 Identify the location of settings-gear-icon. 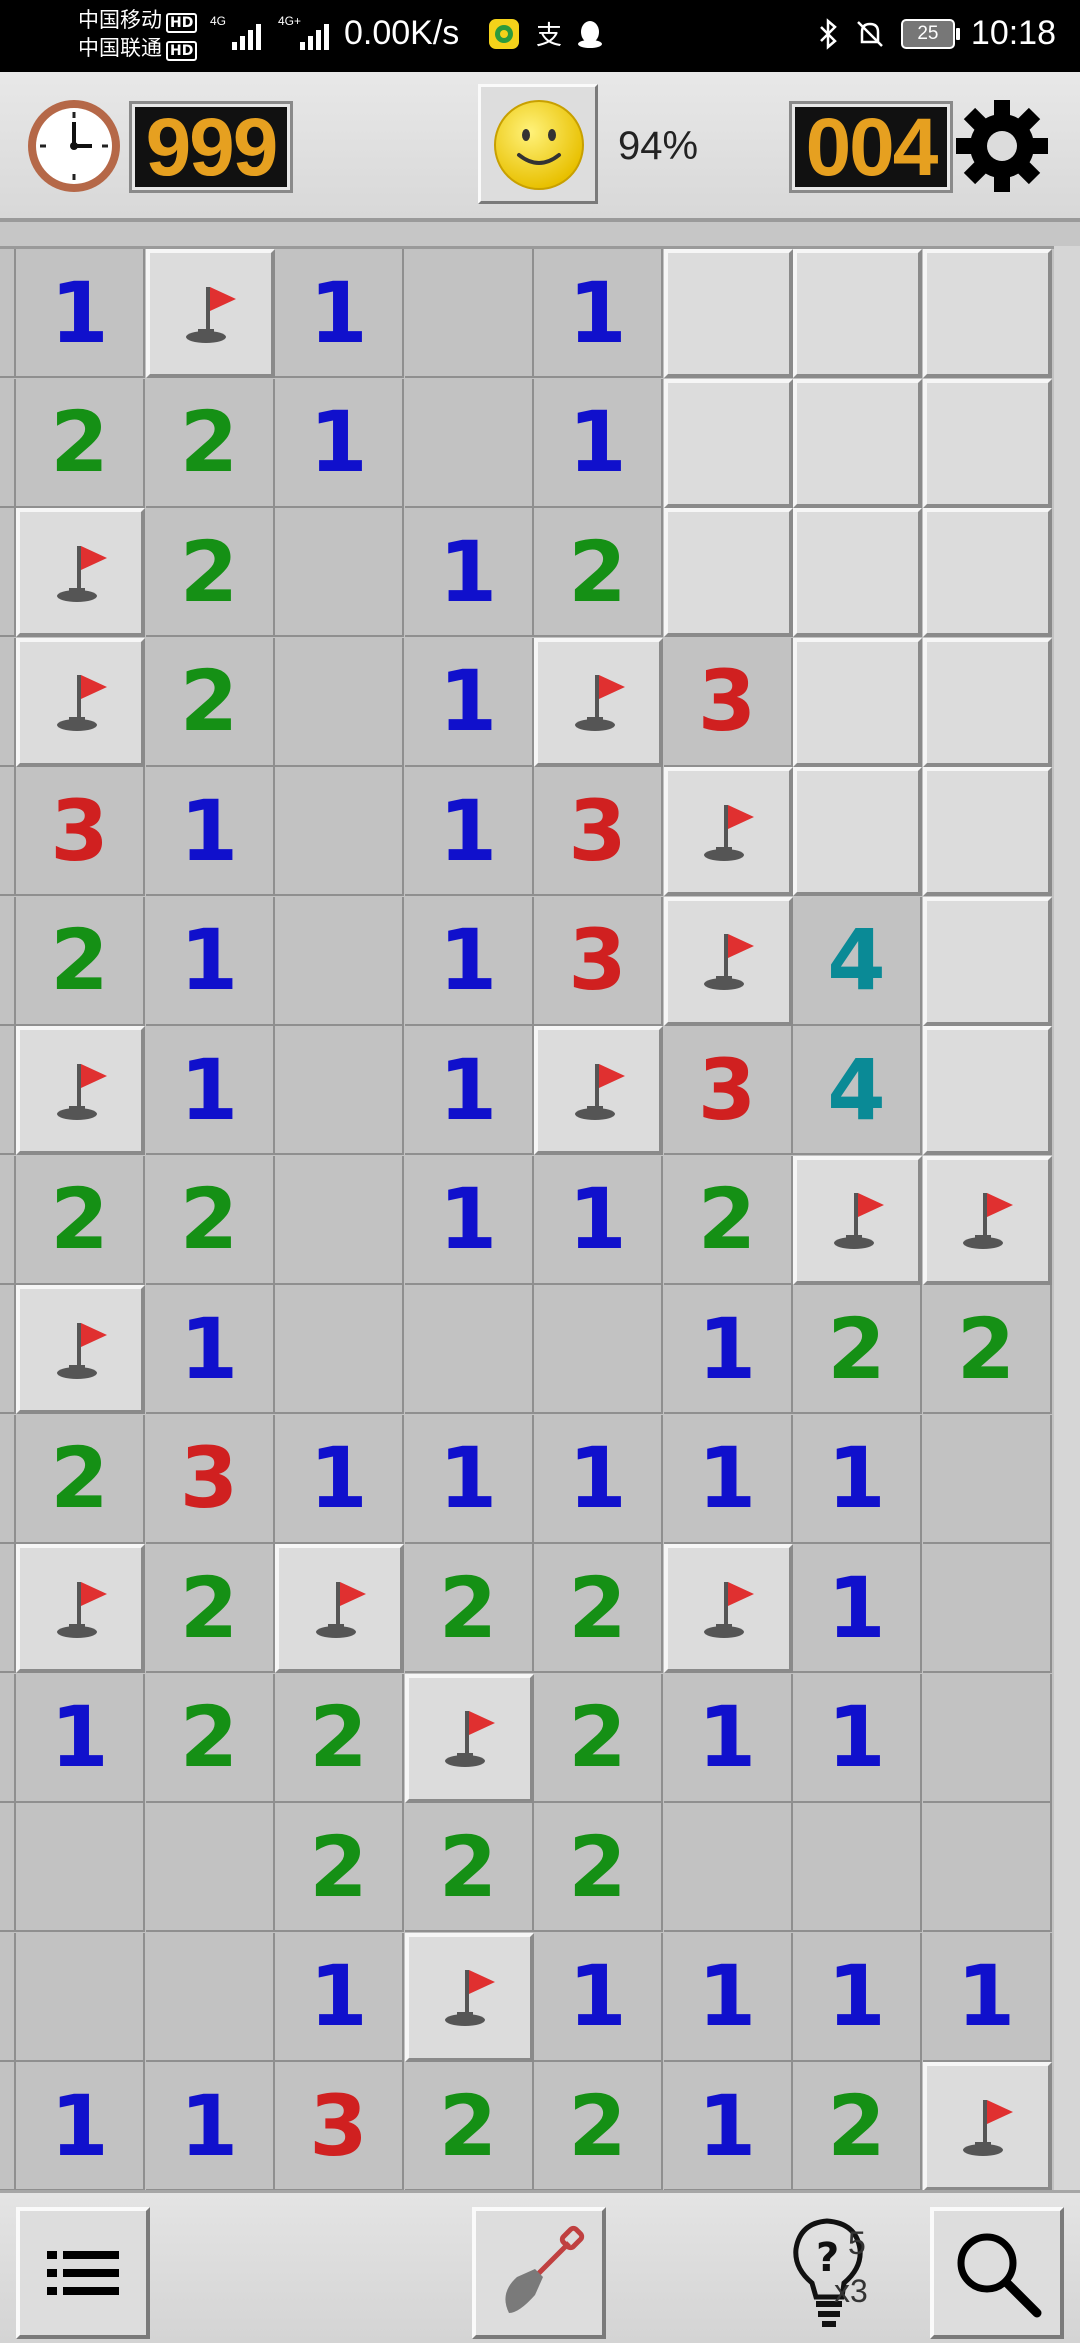
(1002, 146).